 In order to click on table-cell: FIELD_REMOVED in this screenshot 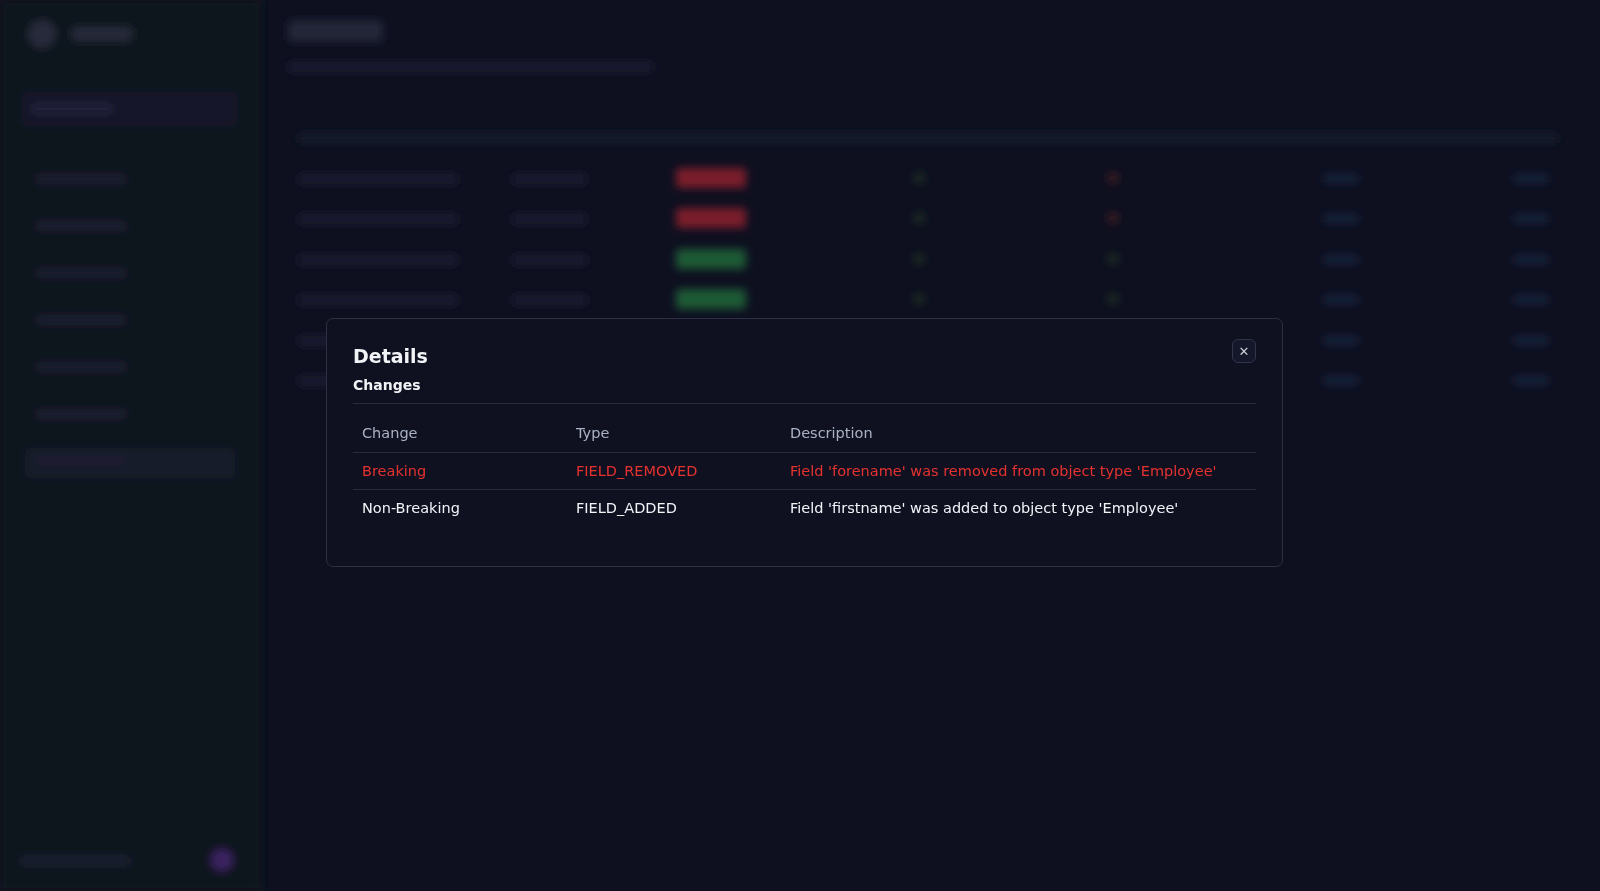, I will do `click(674, 471)`.